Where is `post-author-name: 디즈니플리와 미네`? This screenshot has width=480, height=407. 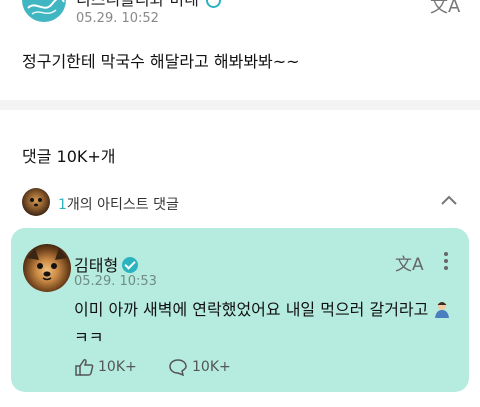
post-author-name: 디즈니플리와 미네 is located at coordinates (148, 5).